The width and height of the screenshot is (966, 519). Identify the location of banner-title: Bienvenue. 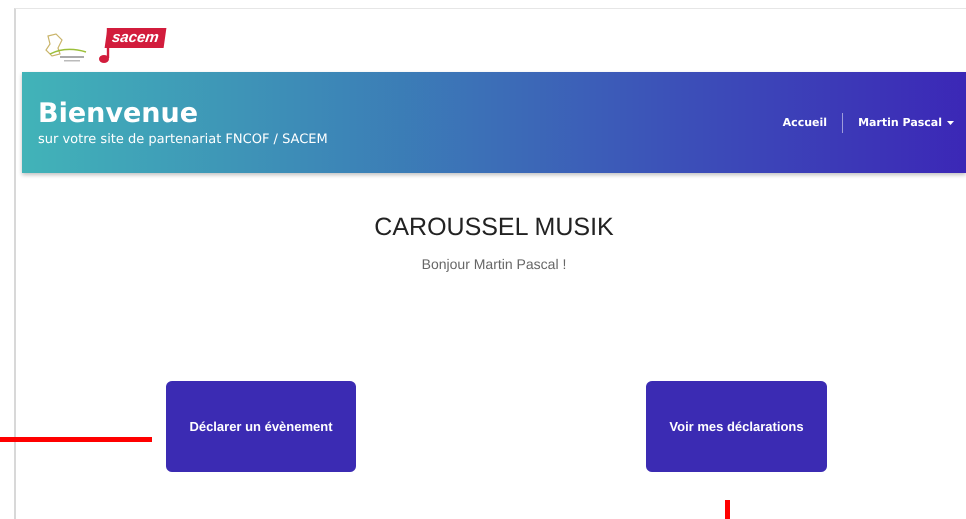
(119, 114).